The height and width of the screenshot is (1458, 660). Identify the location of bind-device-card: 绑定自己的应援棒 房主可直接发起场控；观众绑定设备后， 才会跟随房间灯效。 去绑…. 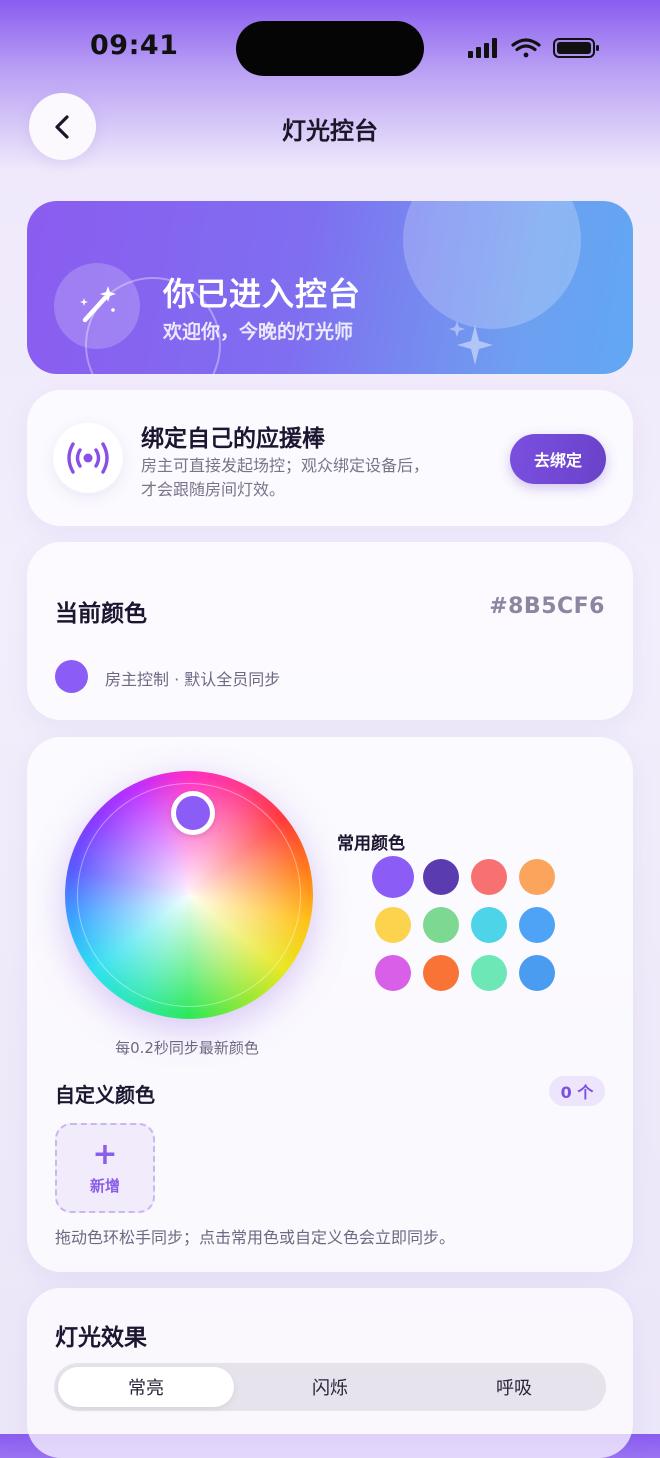
(330, 458).